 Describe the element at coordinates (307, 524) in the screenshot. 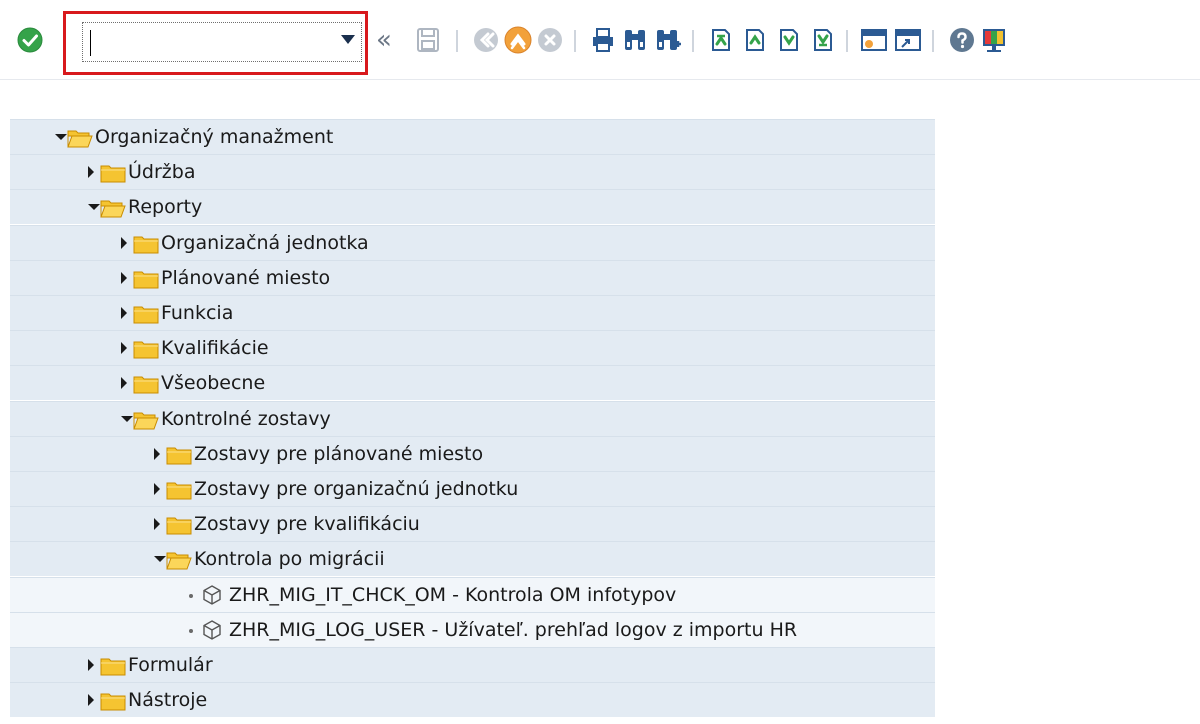

I see `tree-node-label: Zostavy pre kvalifikáciu` at that location.